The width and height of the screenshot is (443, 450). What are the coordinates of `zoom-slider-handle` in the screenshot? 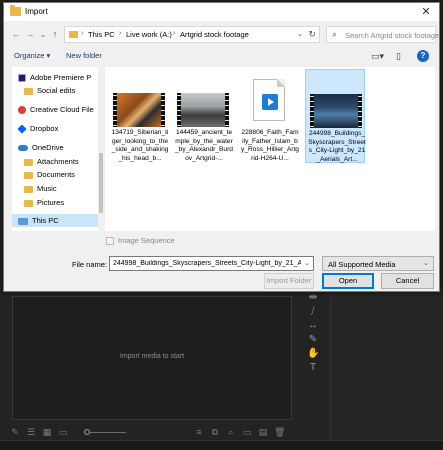 It's located at (87, 432).